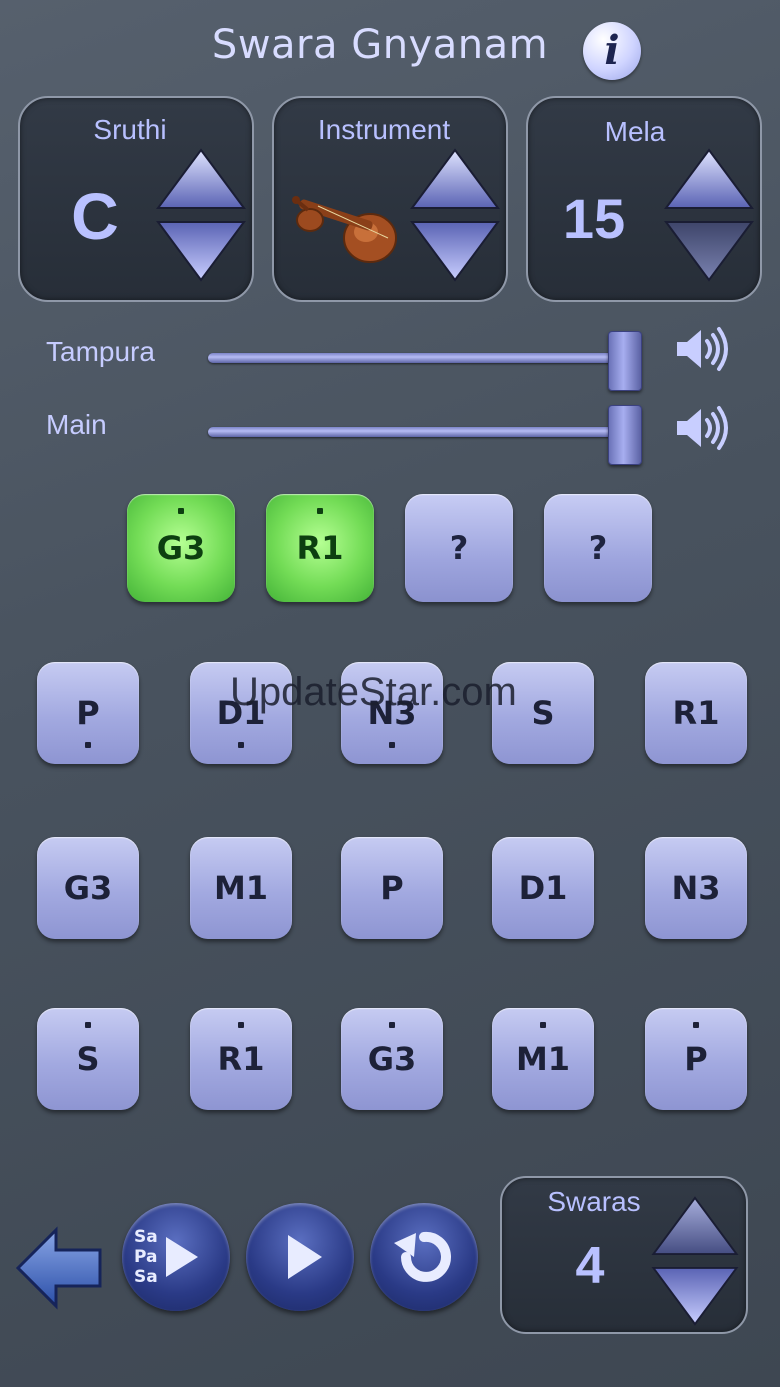 The image size is (780, 1387). I want to click on main-slider-track, so click(418, 432).